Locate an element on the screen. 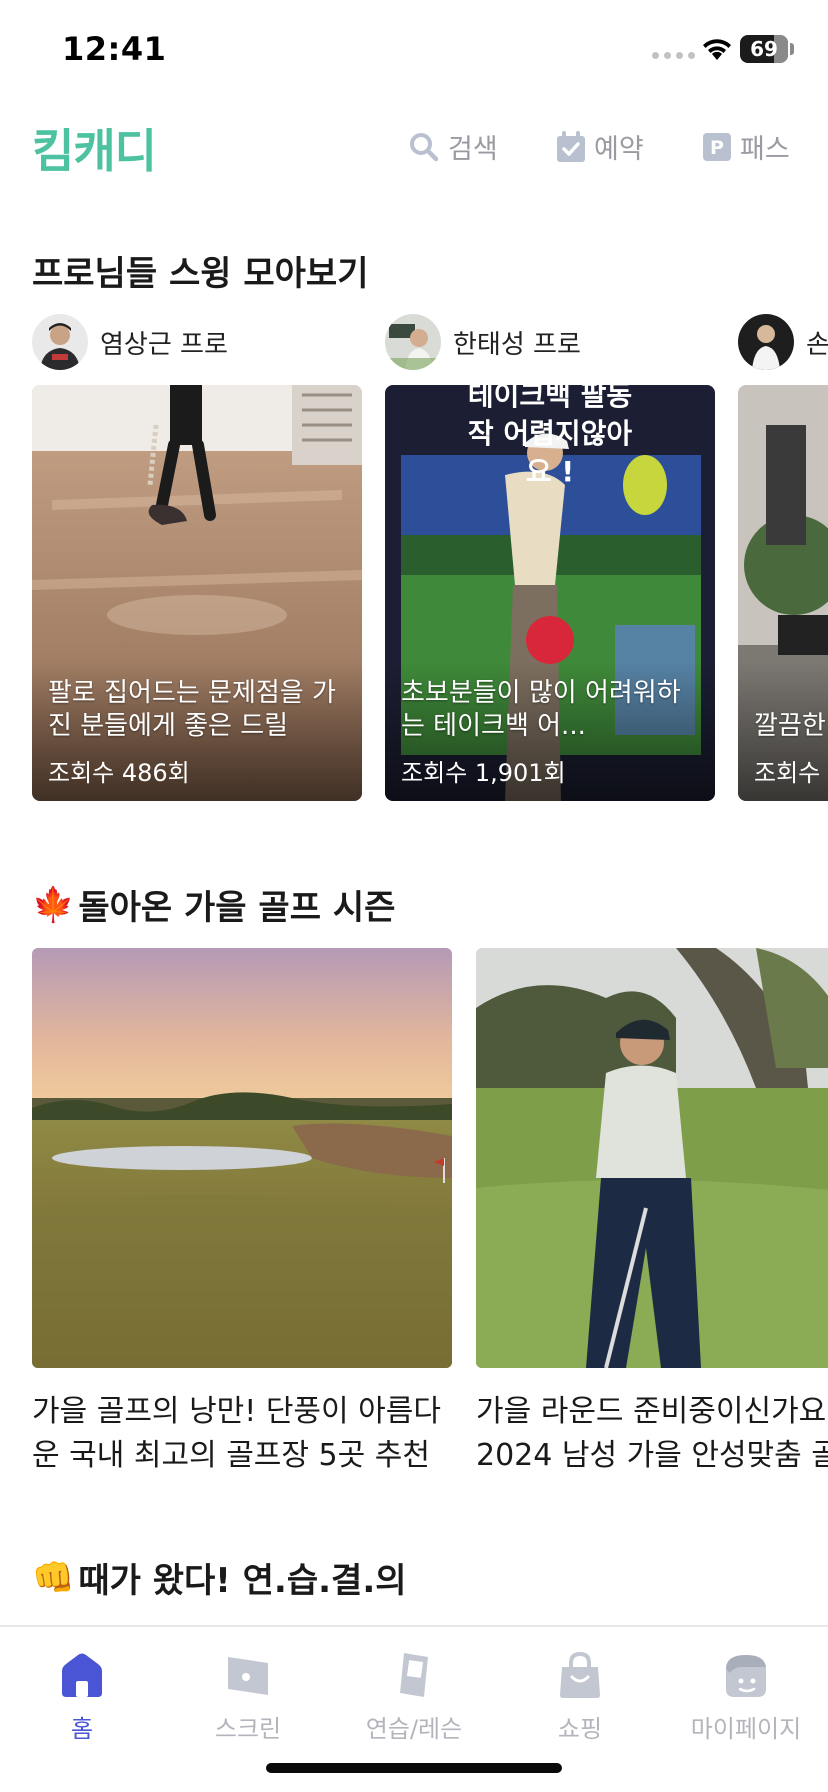 The width and height of the screenshot is (828, 1792). pro-profile-3: 손 is located at coordinates (783, 342).